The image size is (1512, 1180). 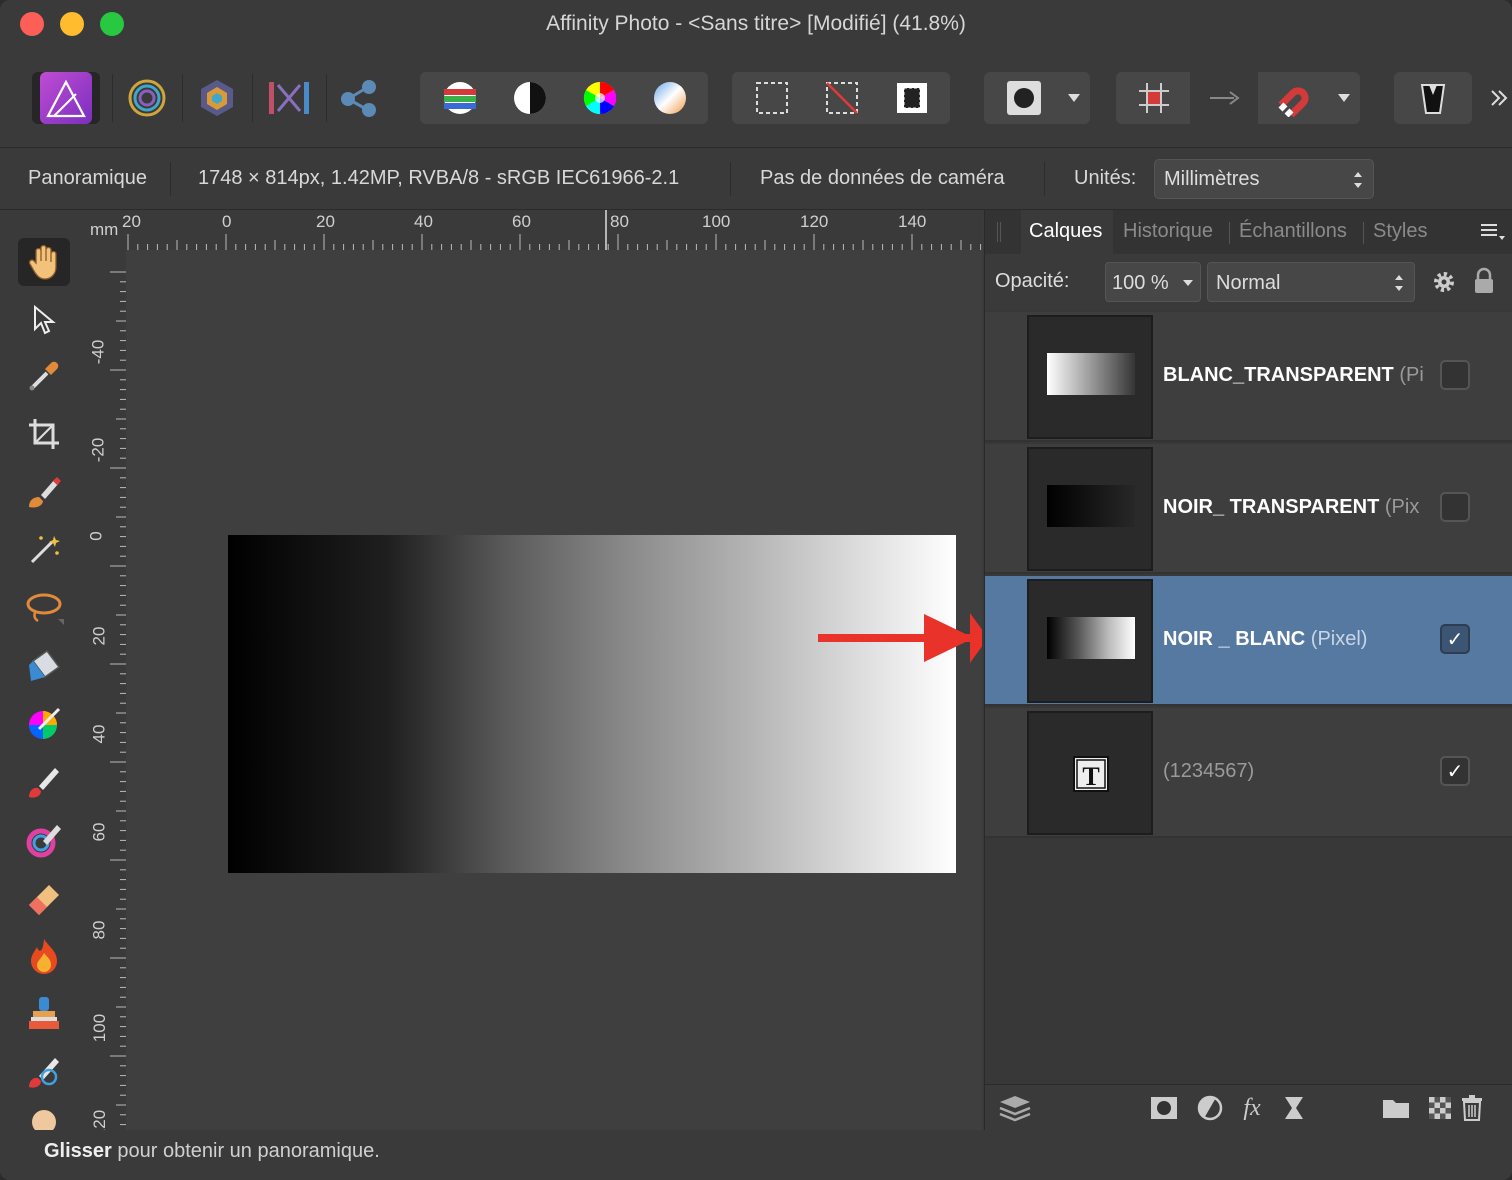 What do you see at coordinates (1224, 98) in the screenshot?
I see `move-arrow-icon` at bounding box center [1224, 98].